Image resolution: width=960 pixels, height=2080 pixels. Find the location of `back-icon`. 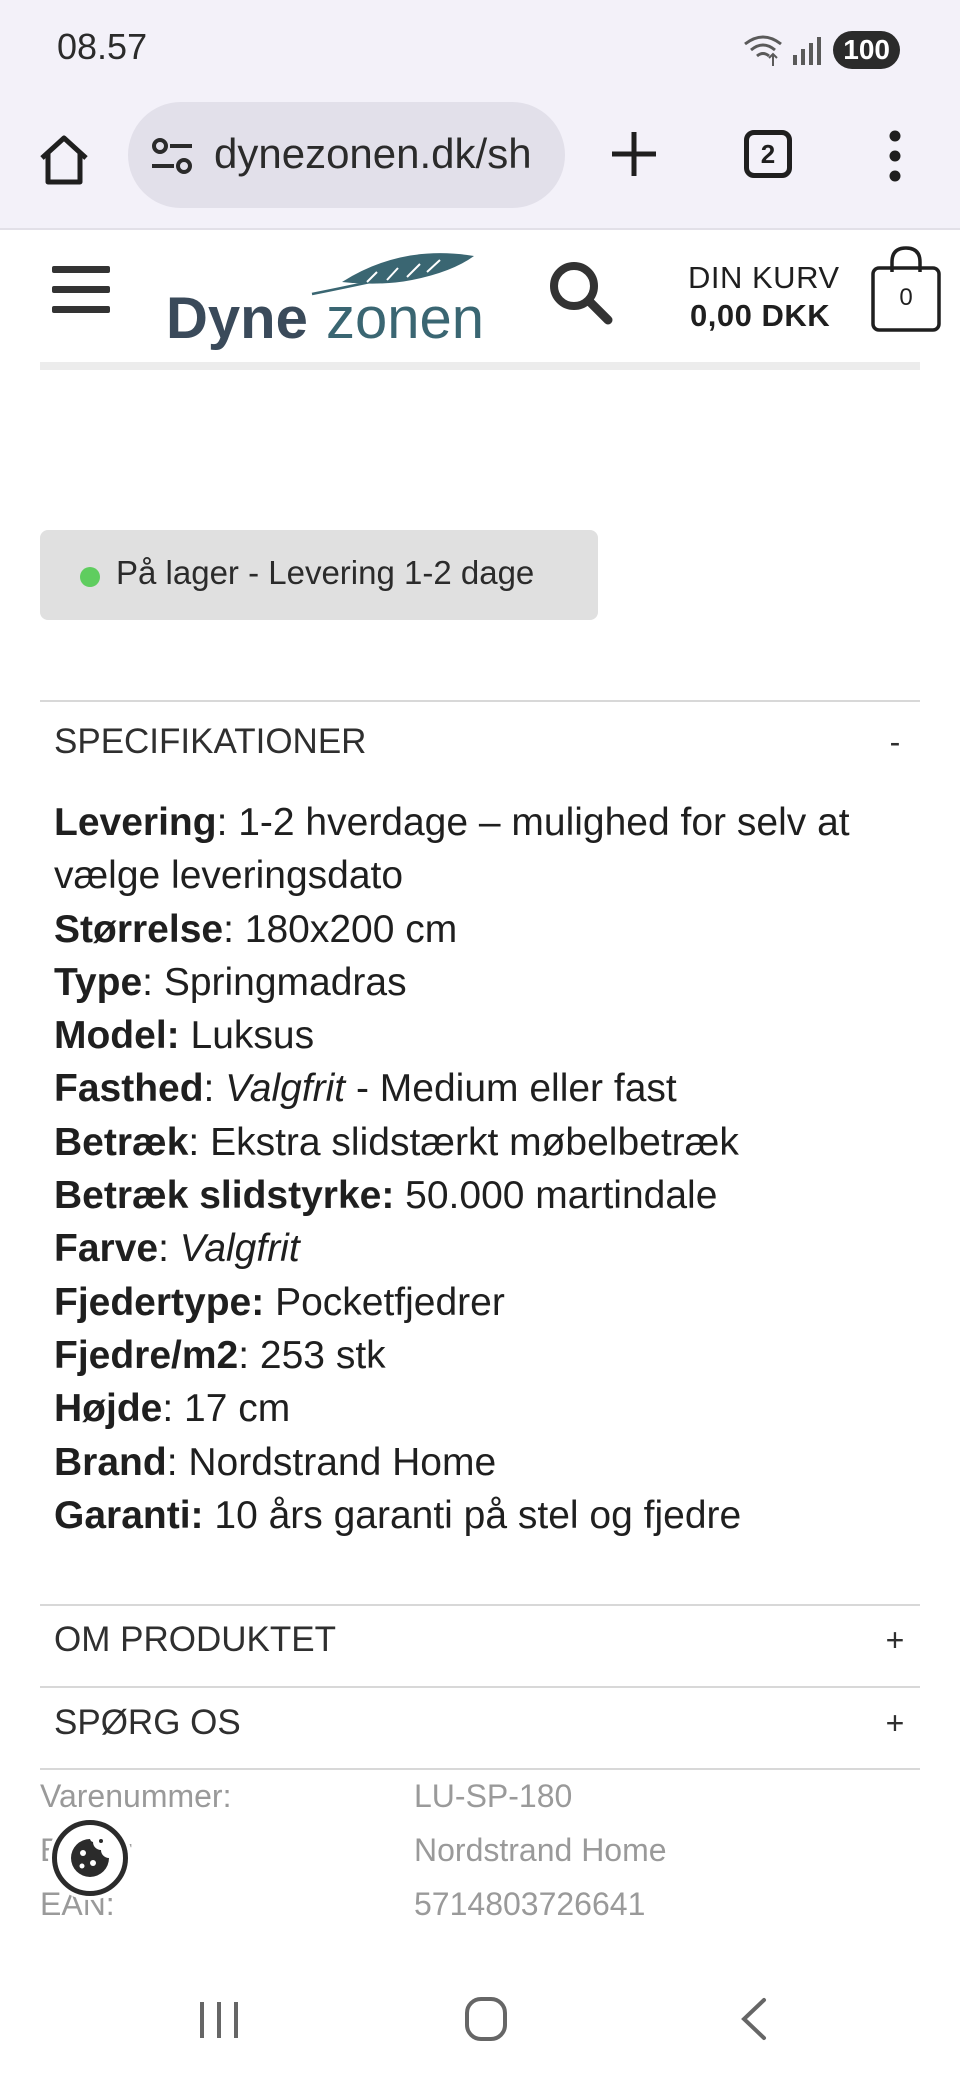

back-icon is located at coordinates (753, 2019).